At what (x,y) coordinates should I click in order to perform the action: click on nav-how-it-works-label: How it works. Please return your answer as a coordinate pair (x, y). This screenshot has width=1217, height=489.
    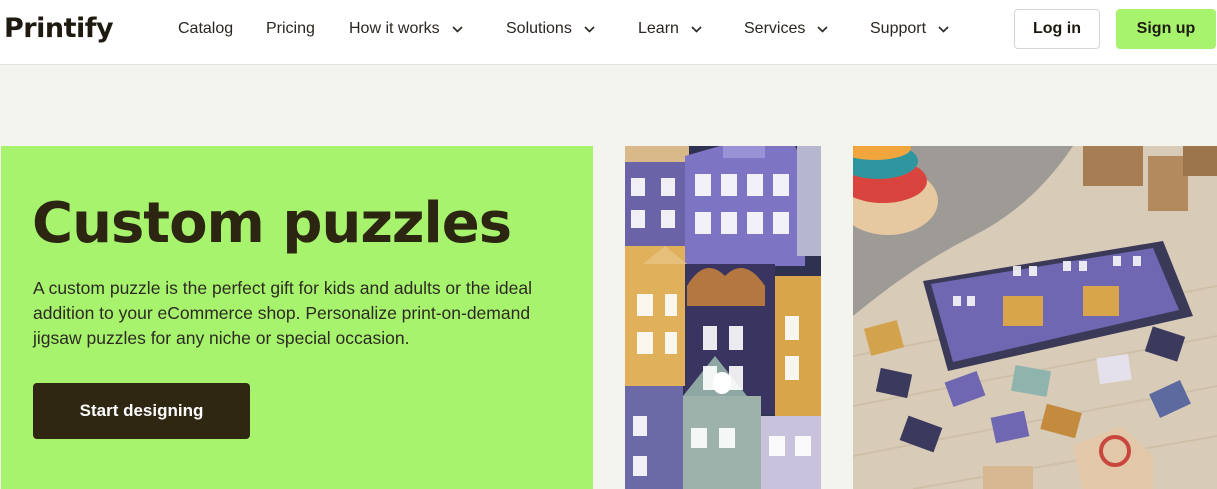
    Looking at the image, I should click on (394, 28).